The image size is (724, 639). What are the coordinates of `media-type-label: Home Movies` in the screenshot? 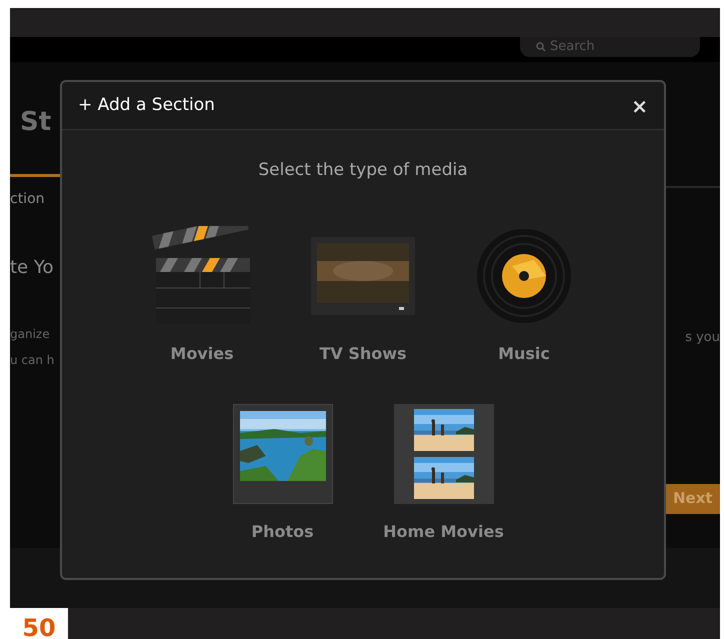 It's located at (443, 532).